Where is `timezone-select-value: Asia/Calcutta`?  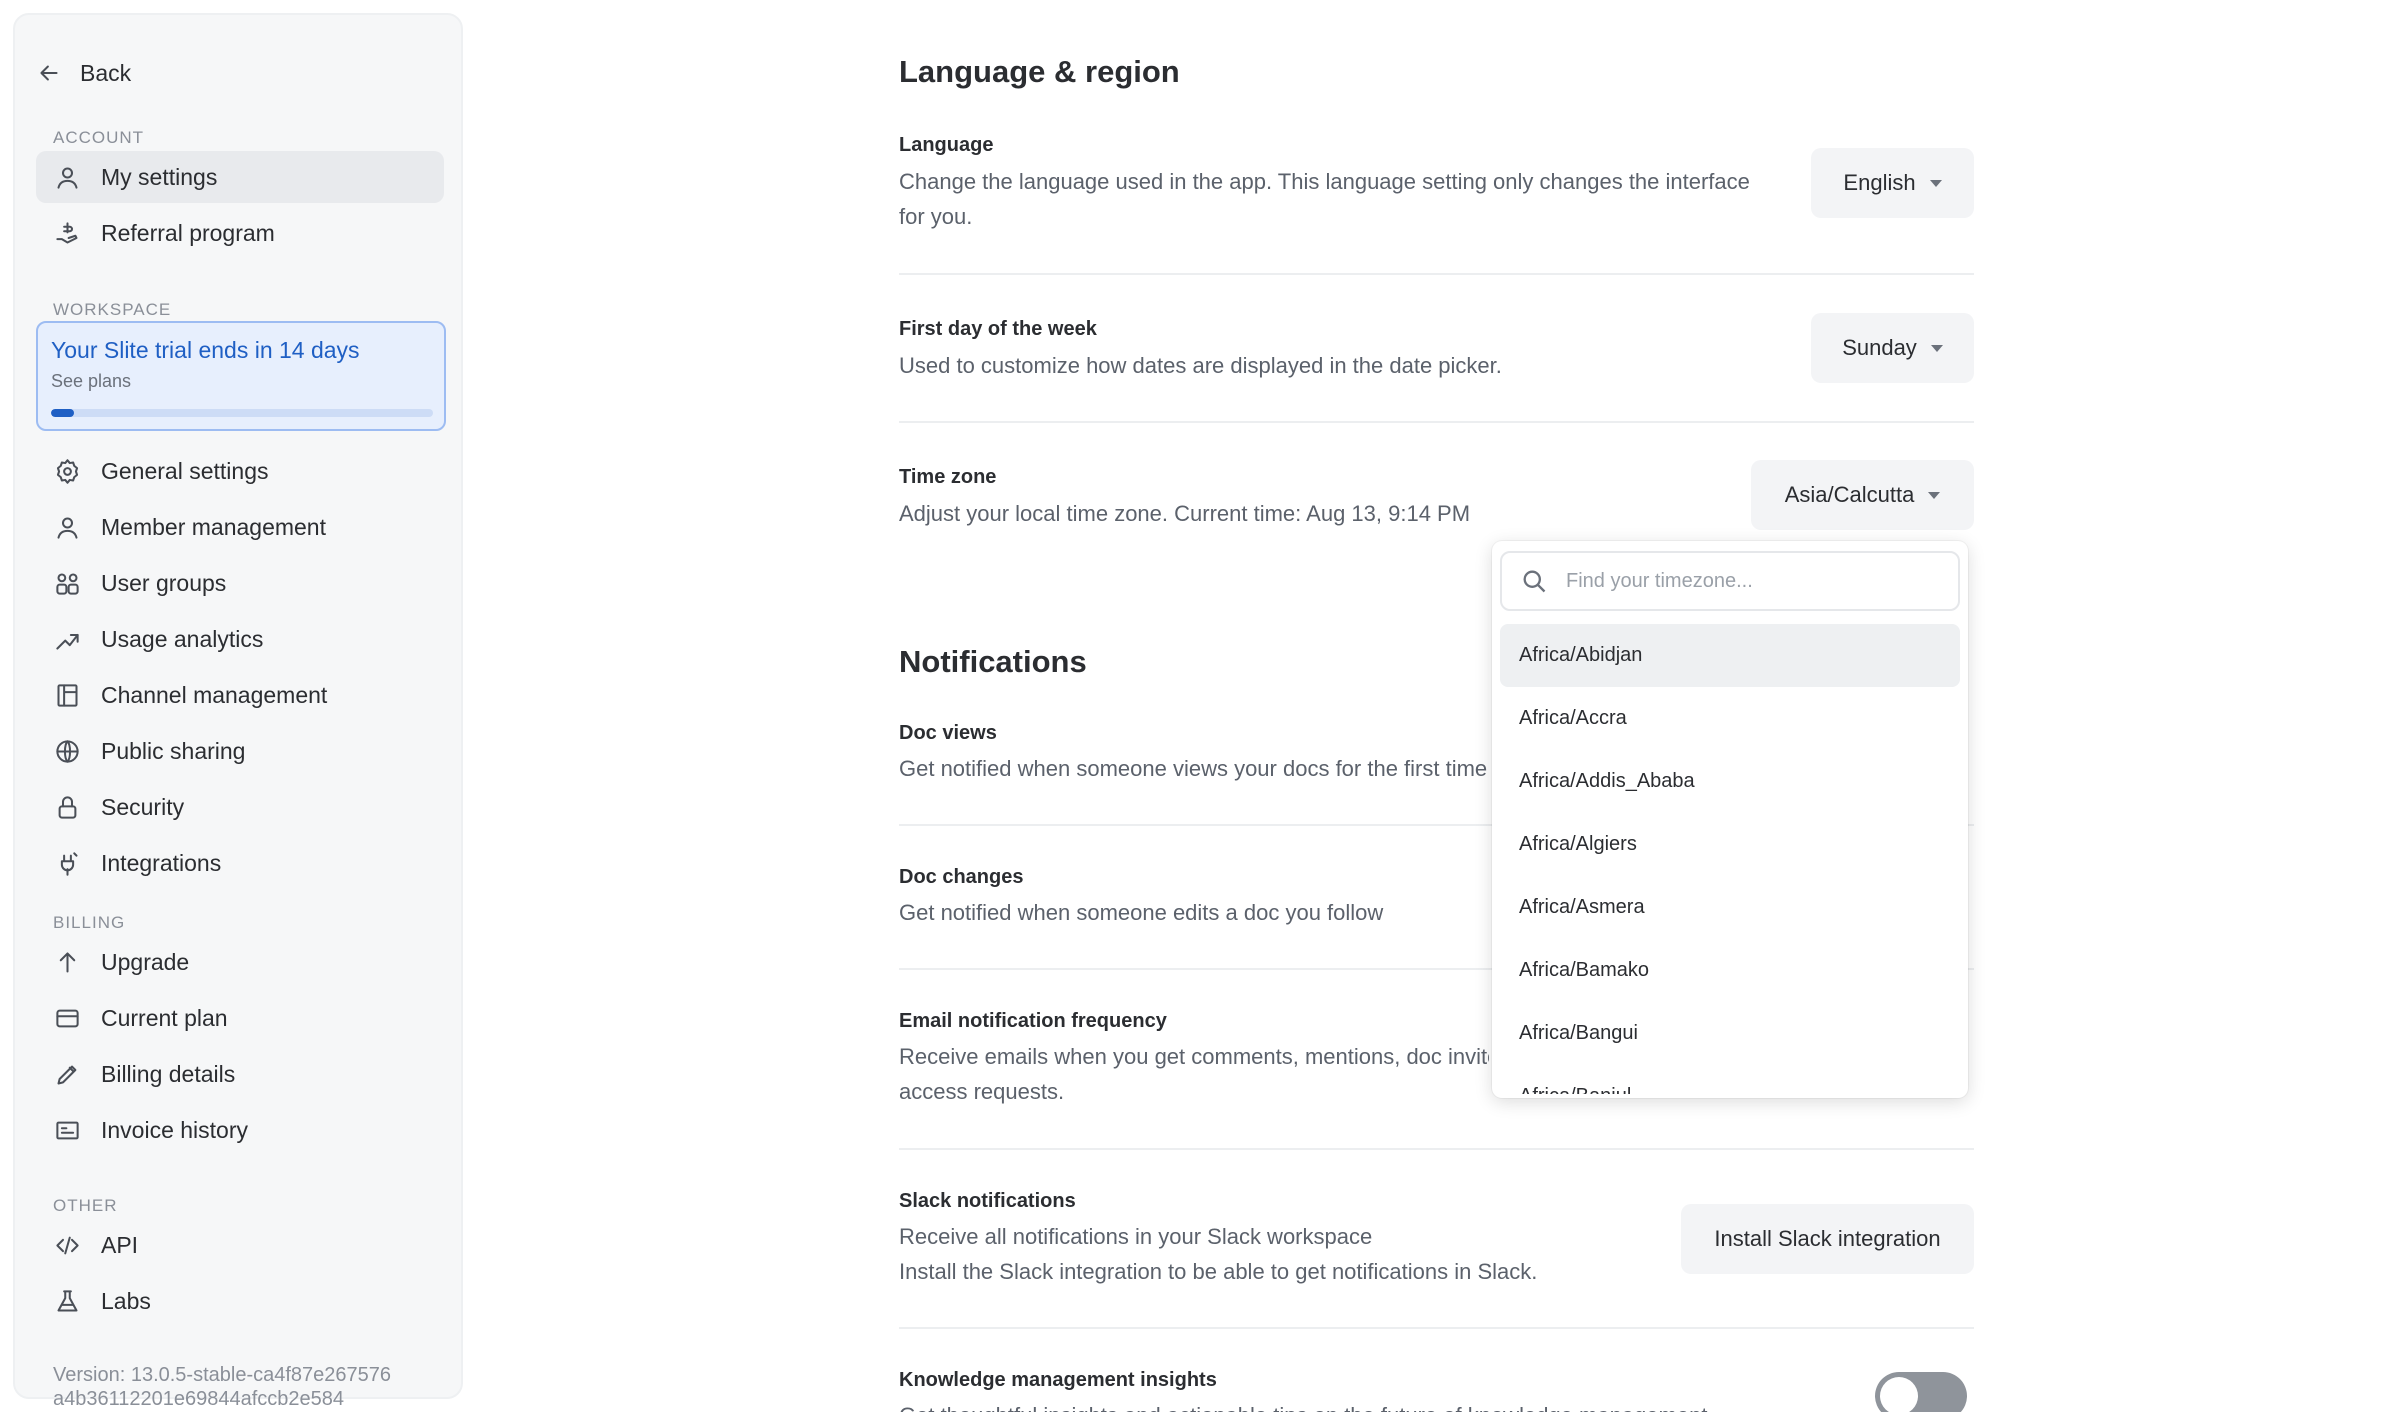 timezone-select-value: Asia/Calcutta is located at coordinates (1849, 494).